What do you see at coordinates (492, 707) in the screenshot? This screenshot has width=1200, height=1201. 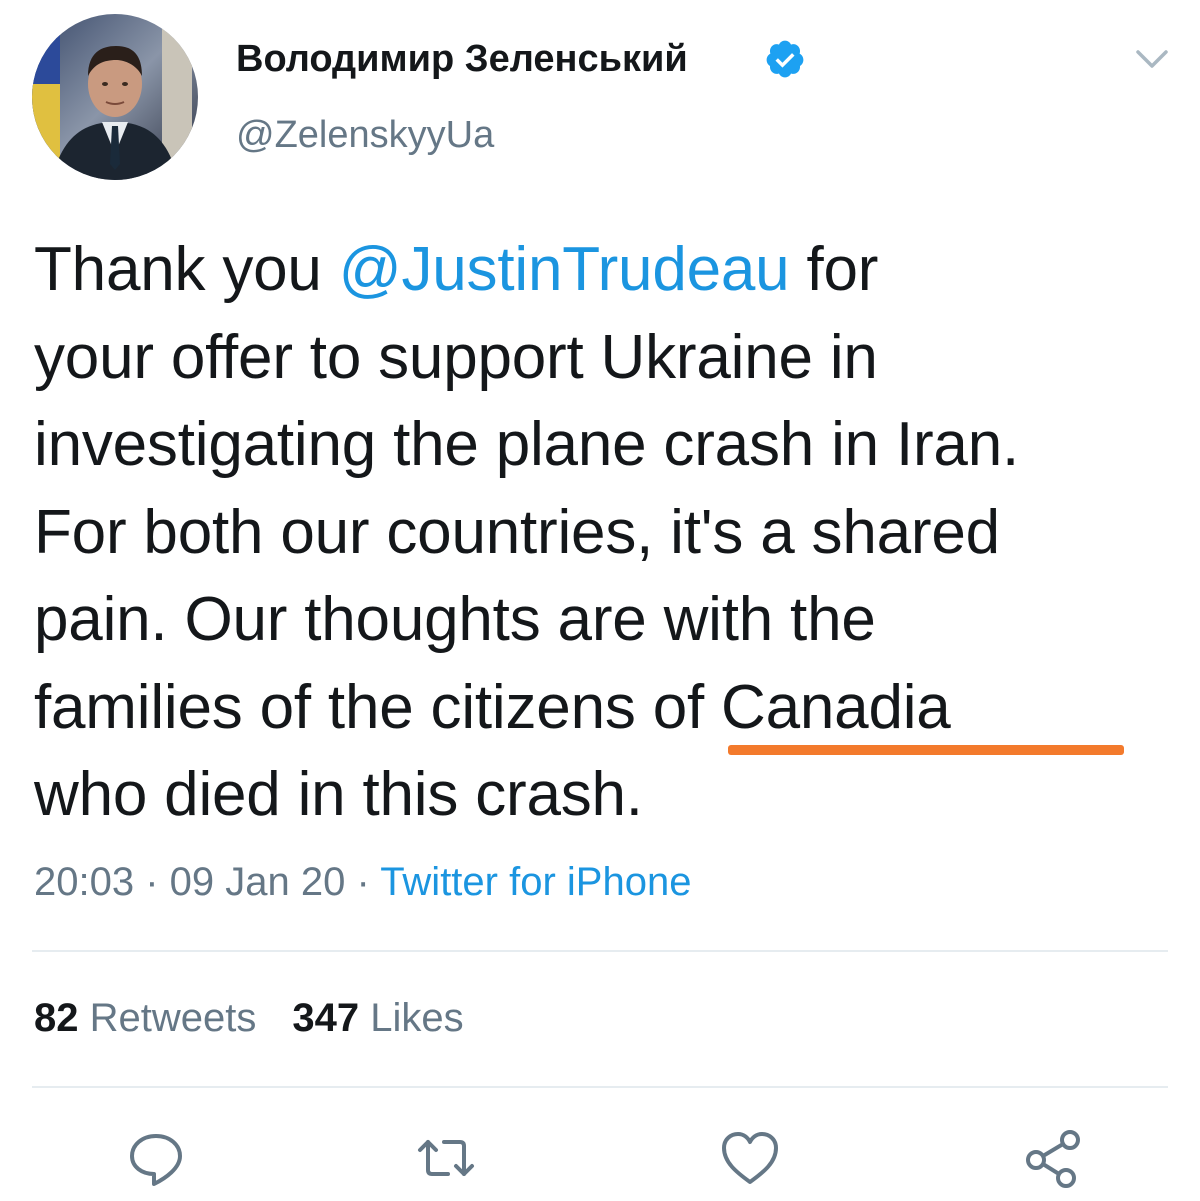 I see `tweet-line-6: families of the citizens of Canadia` at bounding box center [492, 707].